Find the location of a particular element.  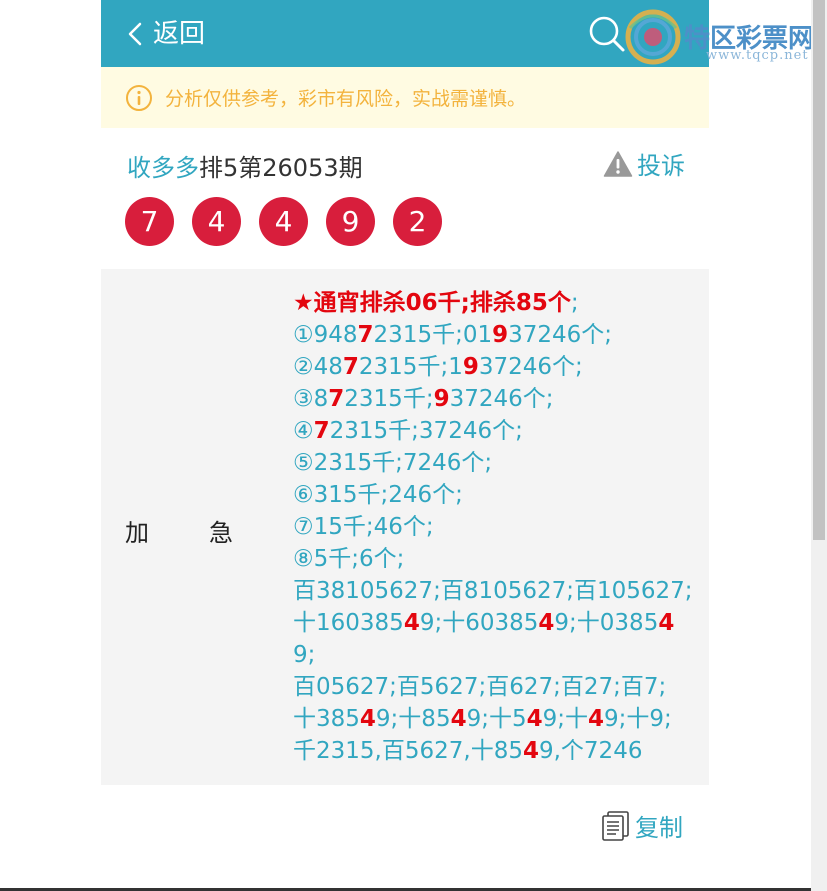

report-label: 投诉 is located at coordinates (661, 166).